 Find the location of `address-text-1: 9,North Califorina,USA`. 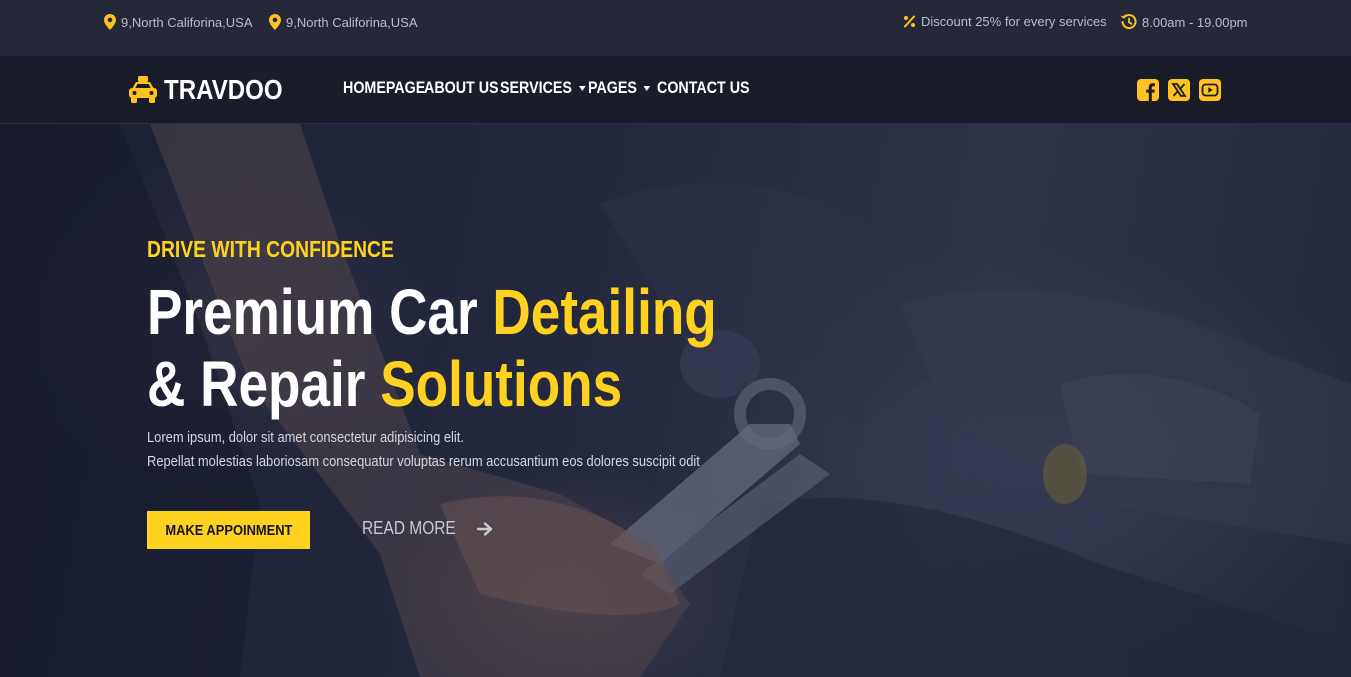

address-text-1: 9,North Califorina,USA is located at coordinates (187, 22).